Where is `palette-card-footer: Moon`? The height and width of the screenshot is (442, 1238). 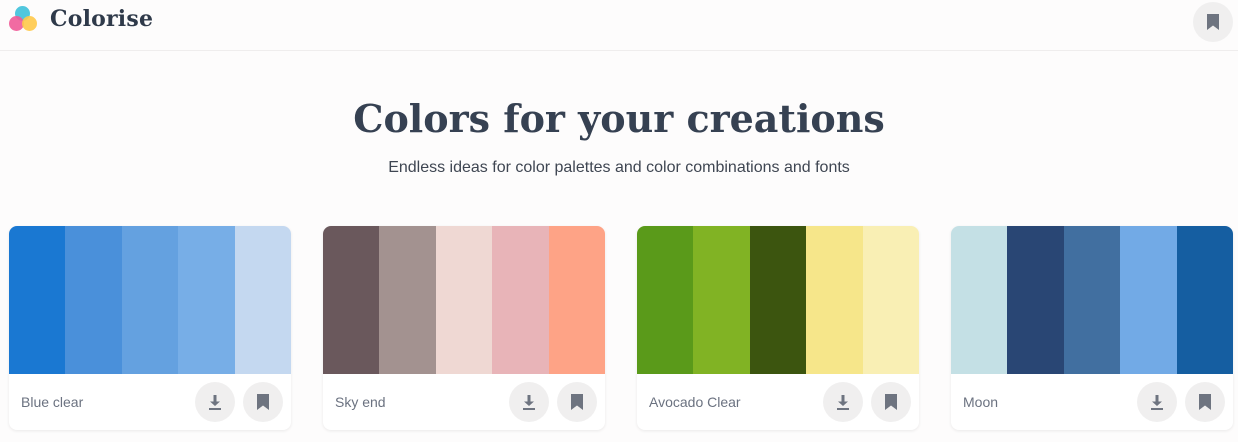 palette-card-footer: Moon is located at coordinates (1092, 402).